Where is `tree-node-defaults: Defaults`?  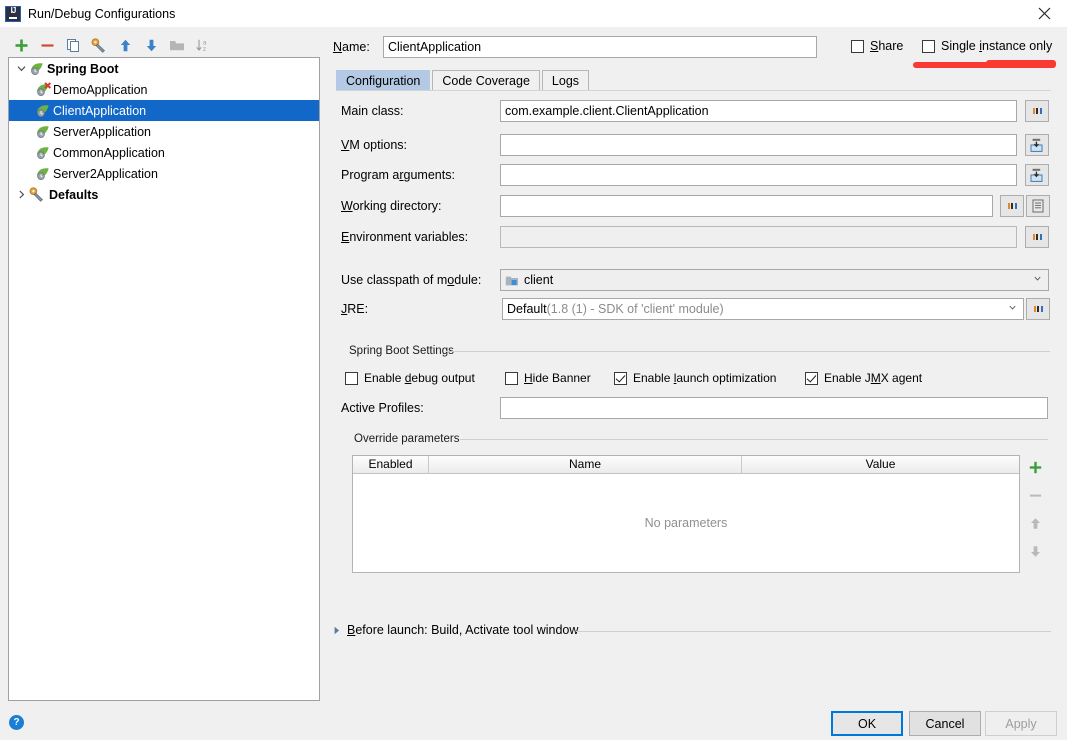 tree-node-defaults: Defaults is located at coordinates (164, 194).